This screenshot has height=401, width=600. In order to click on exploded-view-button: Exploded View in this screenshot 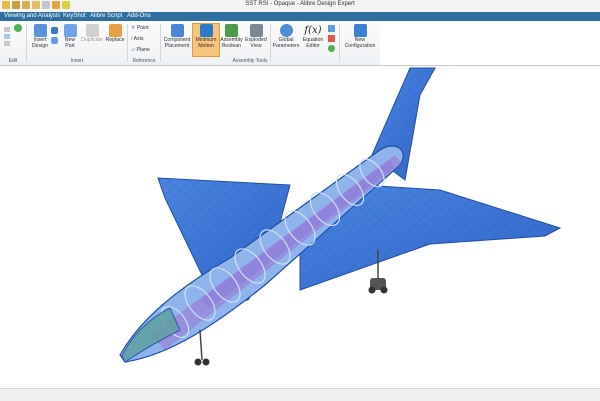, I will do `click(256, 36)`.